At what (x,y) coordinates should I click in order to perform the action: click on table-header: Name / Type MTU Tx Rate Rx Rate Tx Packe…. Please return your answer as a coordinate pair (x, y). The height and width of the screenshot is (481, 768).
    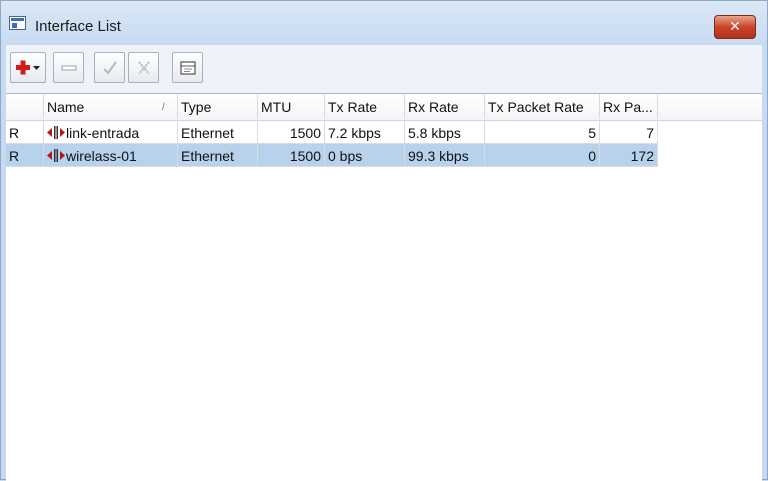
    Looking at the image, I should click on (384, 107).